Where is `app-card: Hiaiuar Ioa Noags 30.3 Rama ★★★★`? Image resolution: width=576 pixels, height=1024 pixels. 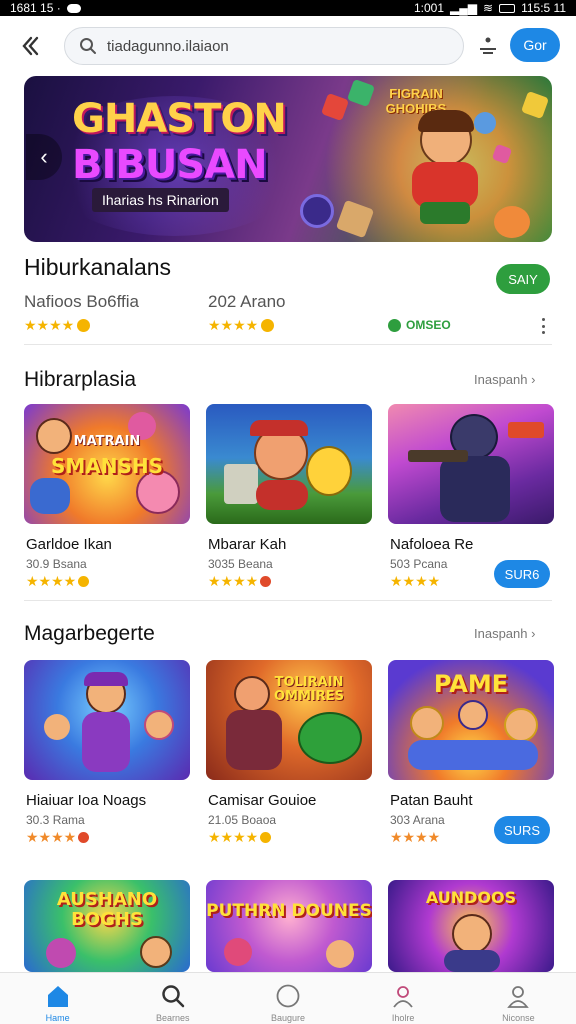
app-card: Hiaiuar Ioa Noags 30.3 Rama ★★★★ is located at coordinates (107, 758).